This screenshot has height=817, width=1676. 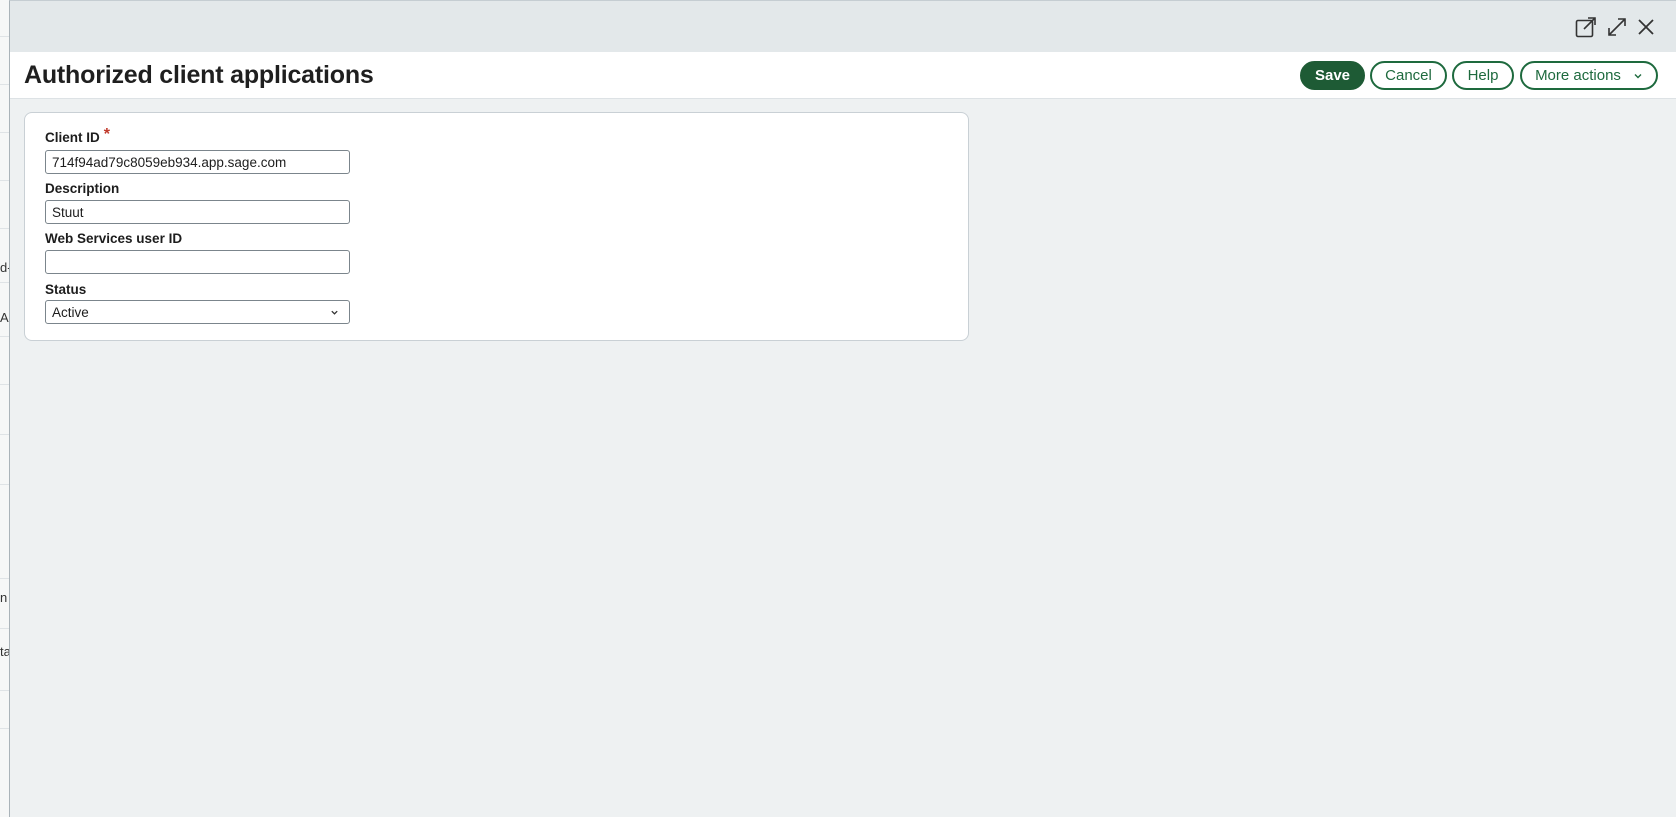 What do you see at coordinates (82, 188) in the screenshot?
I see `description-label: Description` at bounding box center [82, 188].